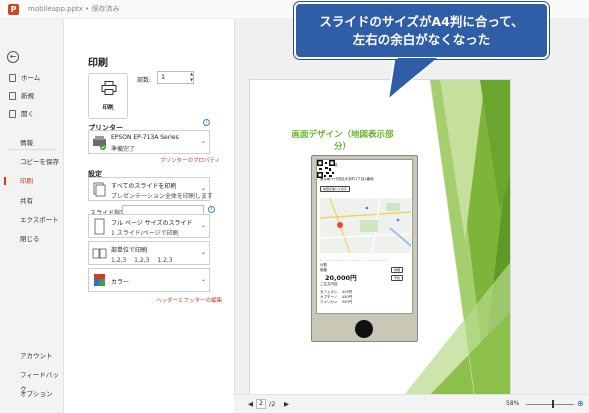 The image size is (589, 413). Describe the element at coordinates (421, 39) in the screenshot. I see `callout-line2: 左右の余白がなくなった` at that location.